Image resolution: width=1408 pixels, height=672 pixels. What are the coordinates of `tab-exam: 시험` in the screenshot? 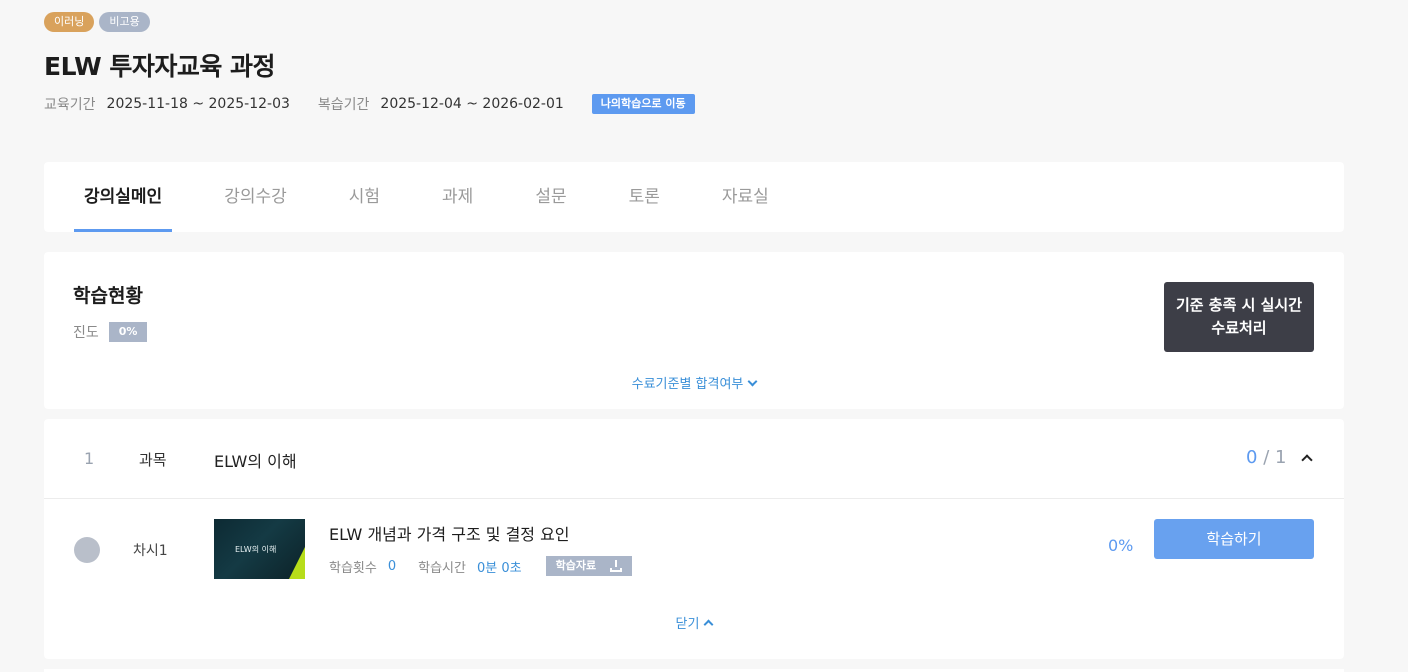 It's located at (364, 197).